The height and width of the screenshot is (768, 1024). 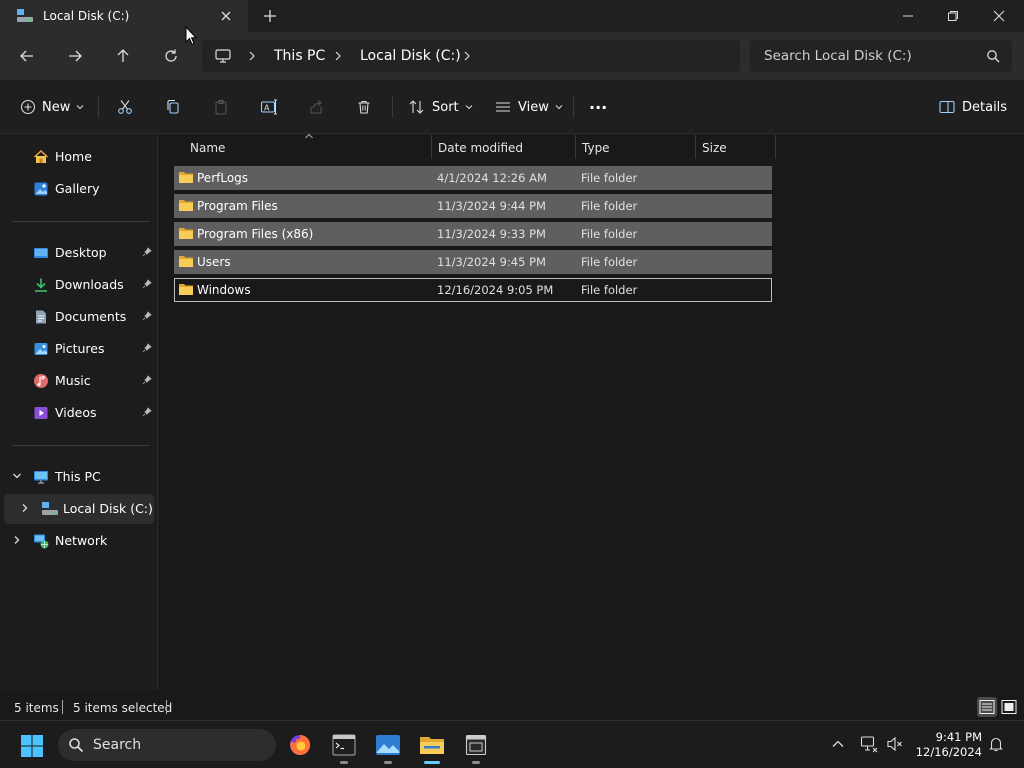 I want to click on details-view-button, so click(x=987, y=707).